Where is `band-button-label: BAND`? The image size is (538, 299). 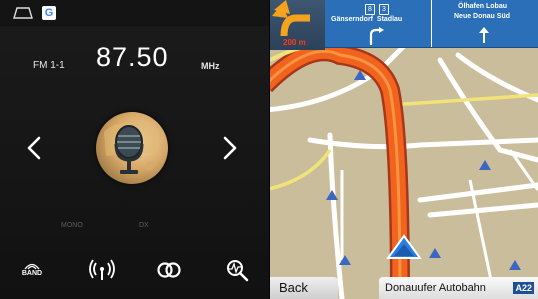
band-button-label: BAND is located at coordinates (32, 273).